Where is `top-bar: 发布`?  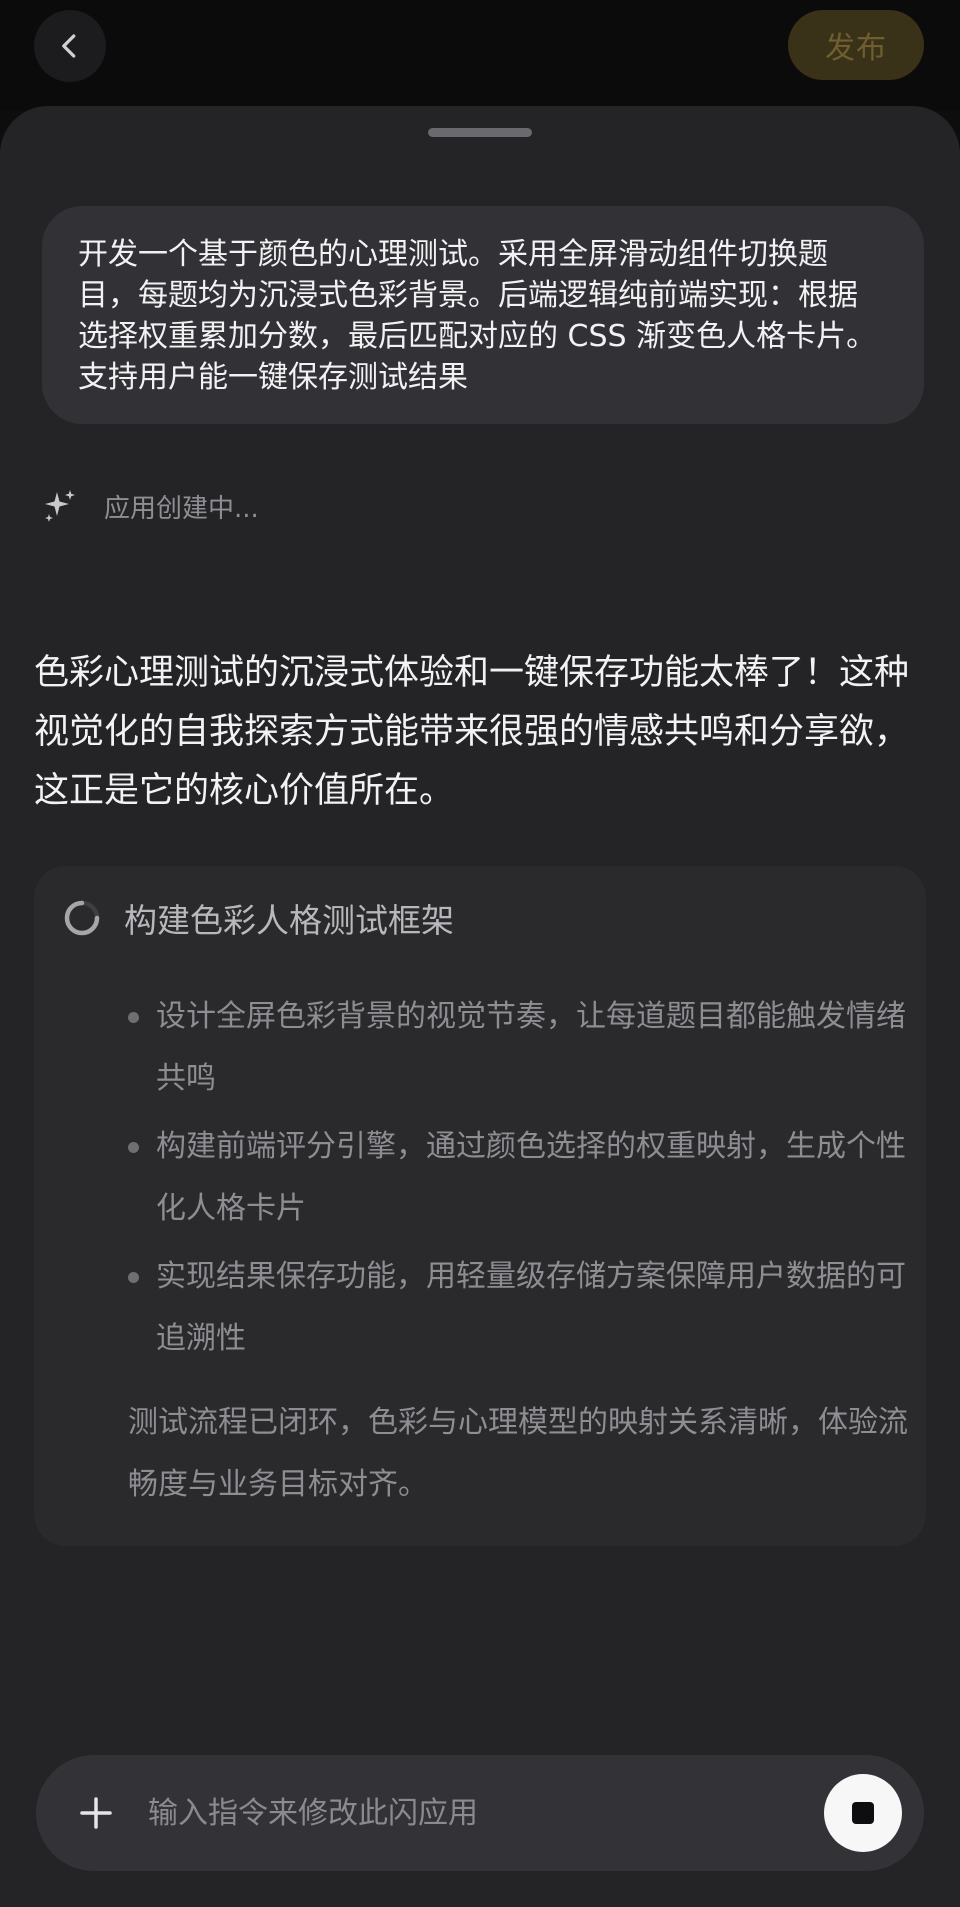
top-bar: 发布 is located at coordinates (480, 55).